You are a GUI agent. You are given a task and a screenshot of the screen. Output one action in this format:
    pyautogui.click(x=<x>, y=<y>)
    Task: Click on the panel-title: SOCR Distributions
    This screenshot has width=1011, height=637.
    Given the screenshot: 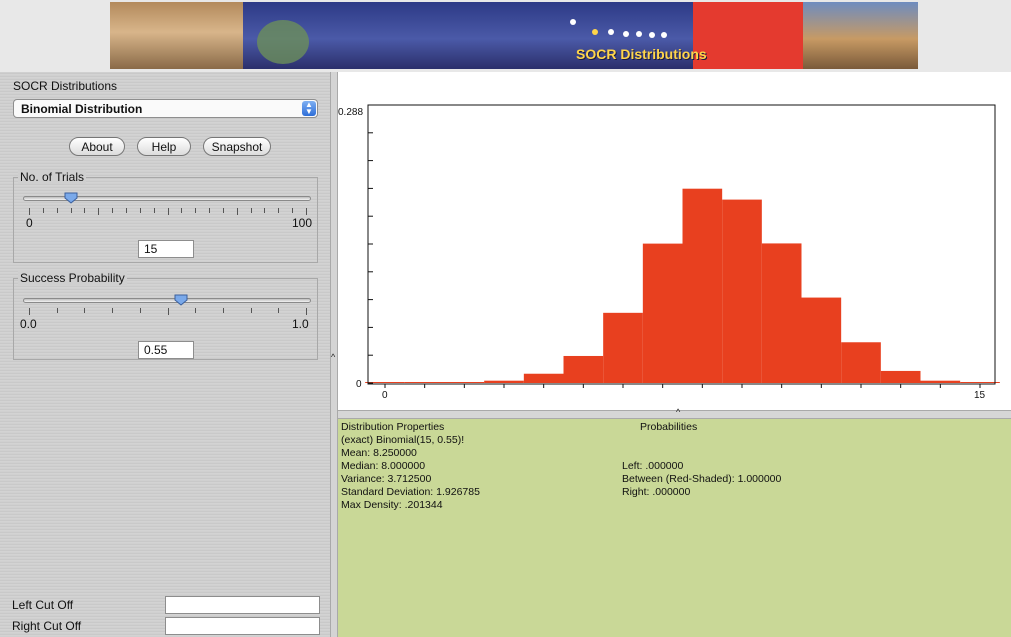 What is the action you would take?
    pyautogui.click(x=65, y=86)
    